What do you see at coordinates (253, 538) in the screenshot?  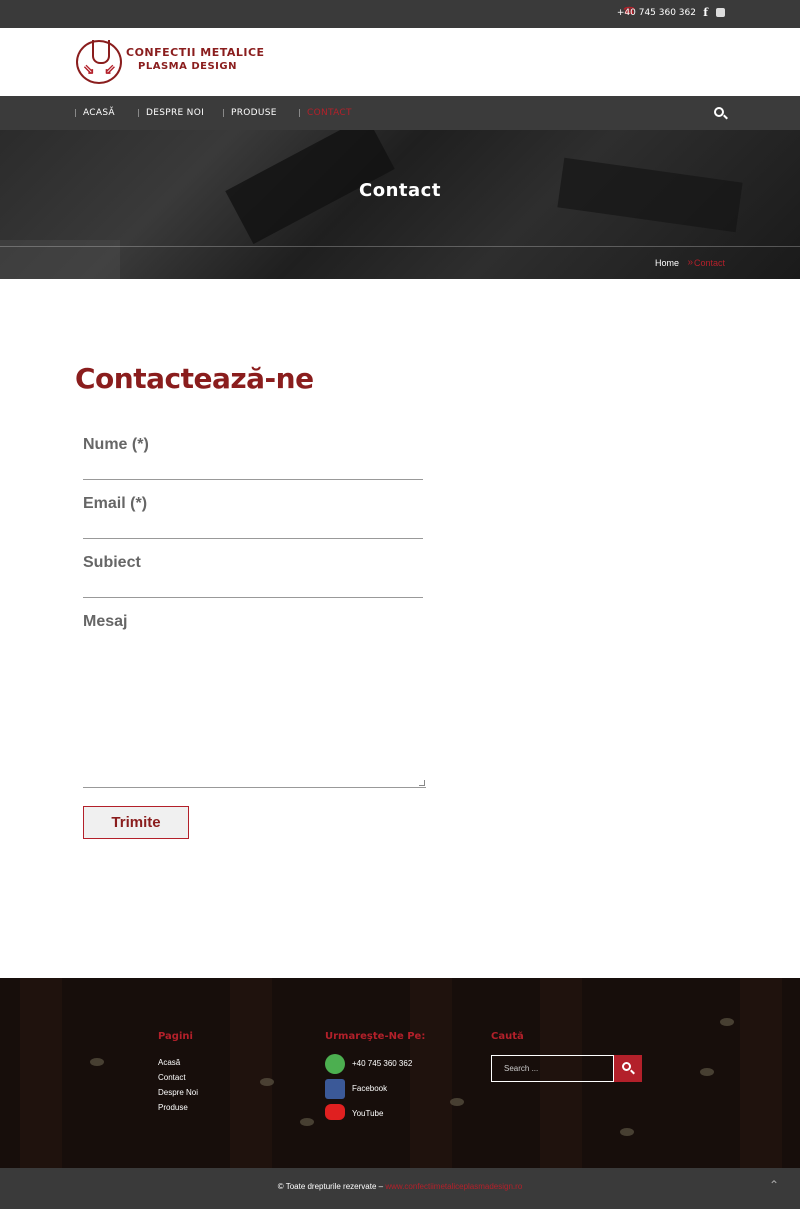 I see `email-field` at bounding box center [253, 538].